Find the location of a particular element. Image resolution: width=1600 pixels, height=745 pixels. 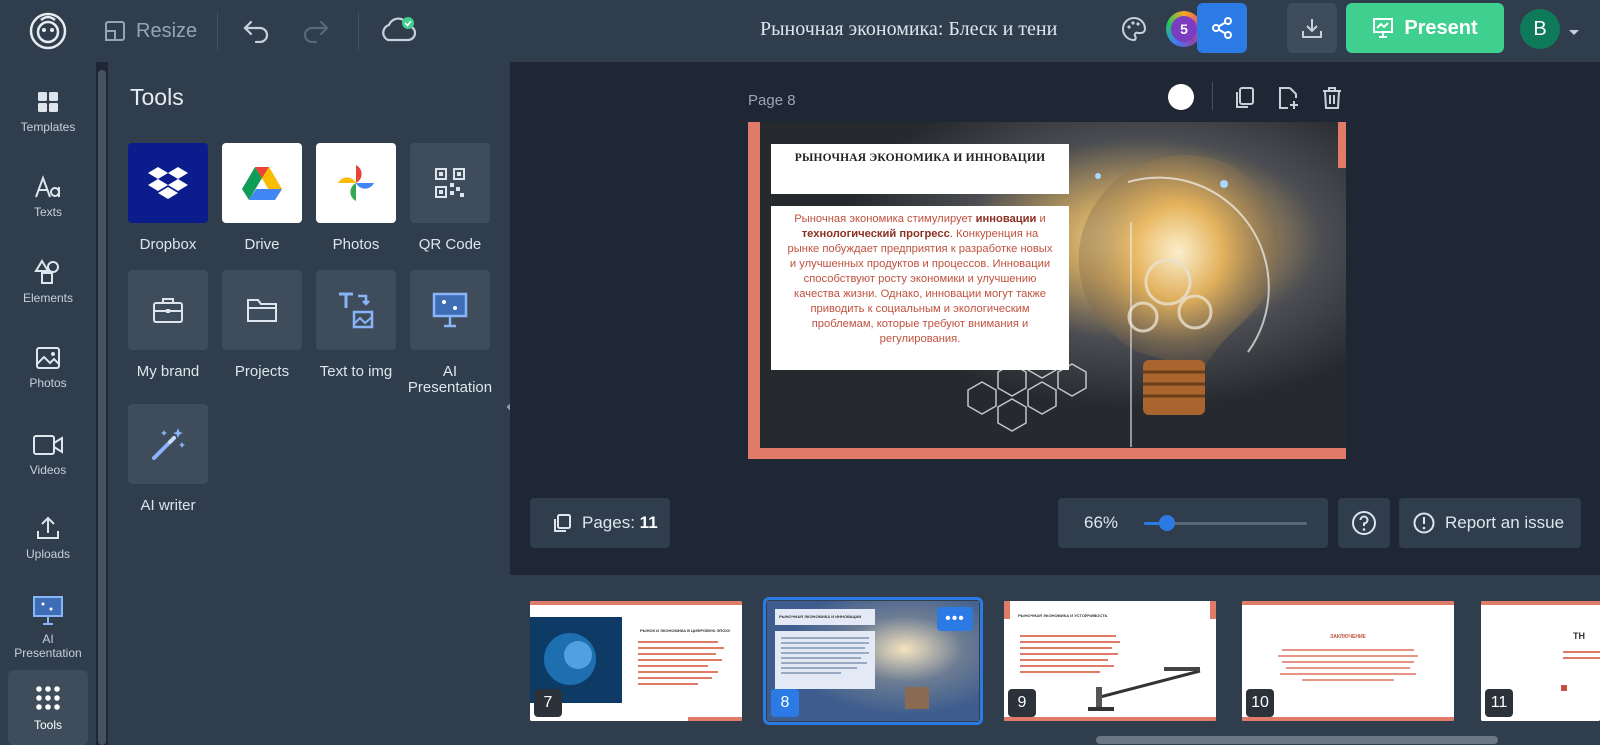

cloud-saved-status is located at coordinates (398, 30).